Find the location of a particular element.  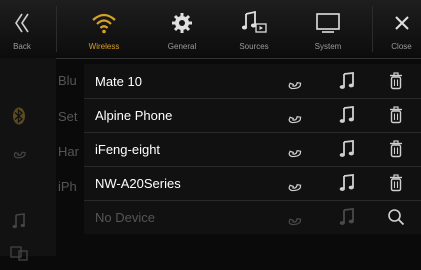

close-button: Close is located at coordinates (401, 29).